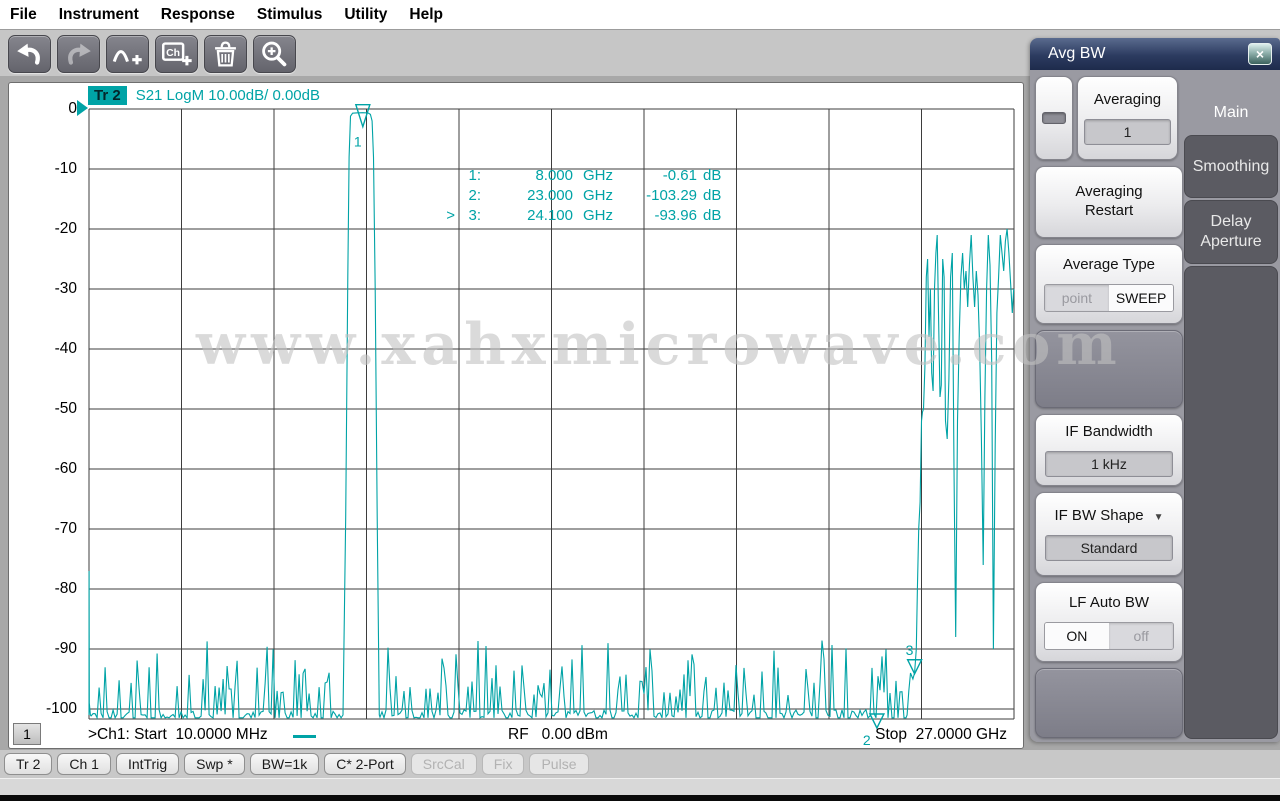 Image resolution: width=1280 pixels, height=801 pixels. Describe the element at coordinates (474, 175) in the screenshot. I see `marker-readout-cell: 1:` at that location.